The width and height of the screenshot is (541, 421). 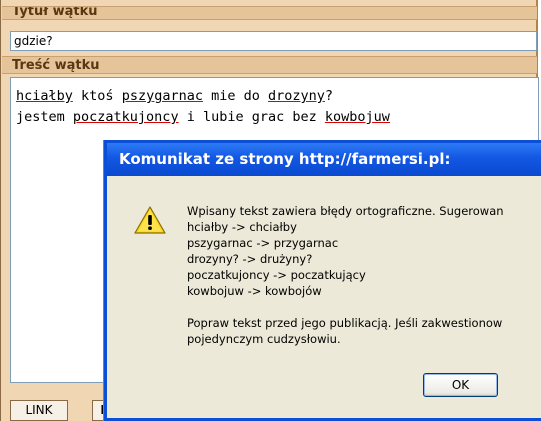 What do you see at coordinates (97, 96) in the screenshot?
I see `content-text: ktoś` at bounding box center [97, 96].